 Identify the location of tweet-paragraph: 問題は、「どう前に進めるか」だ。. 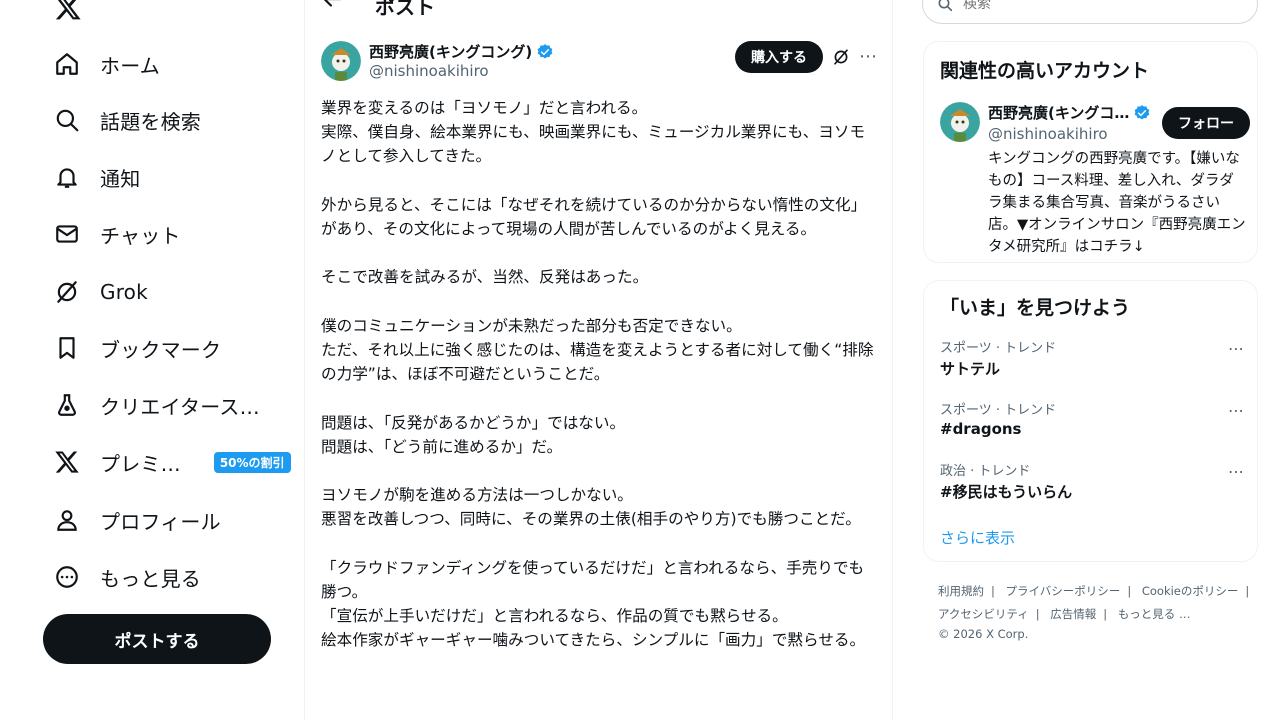
(442, 446).